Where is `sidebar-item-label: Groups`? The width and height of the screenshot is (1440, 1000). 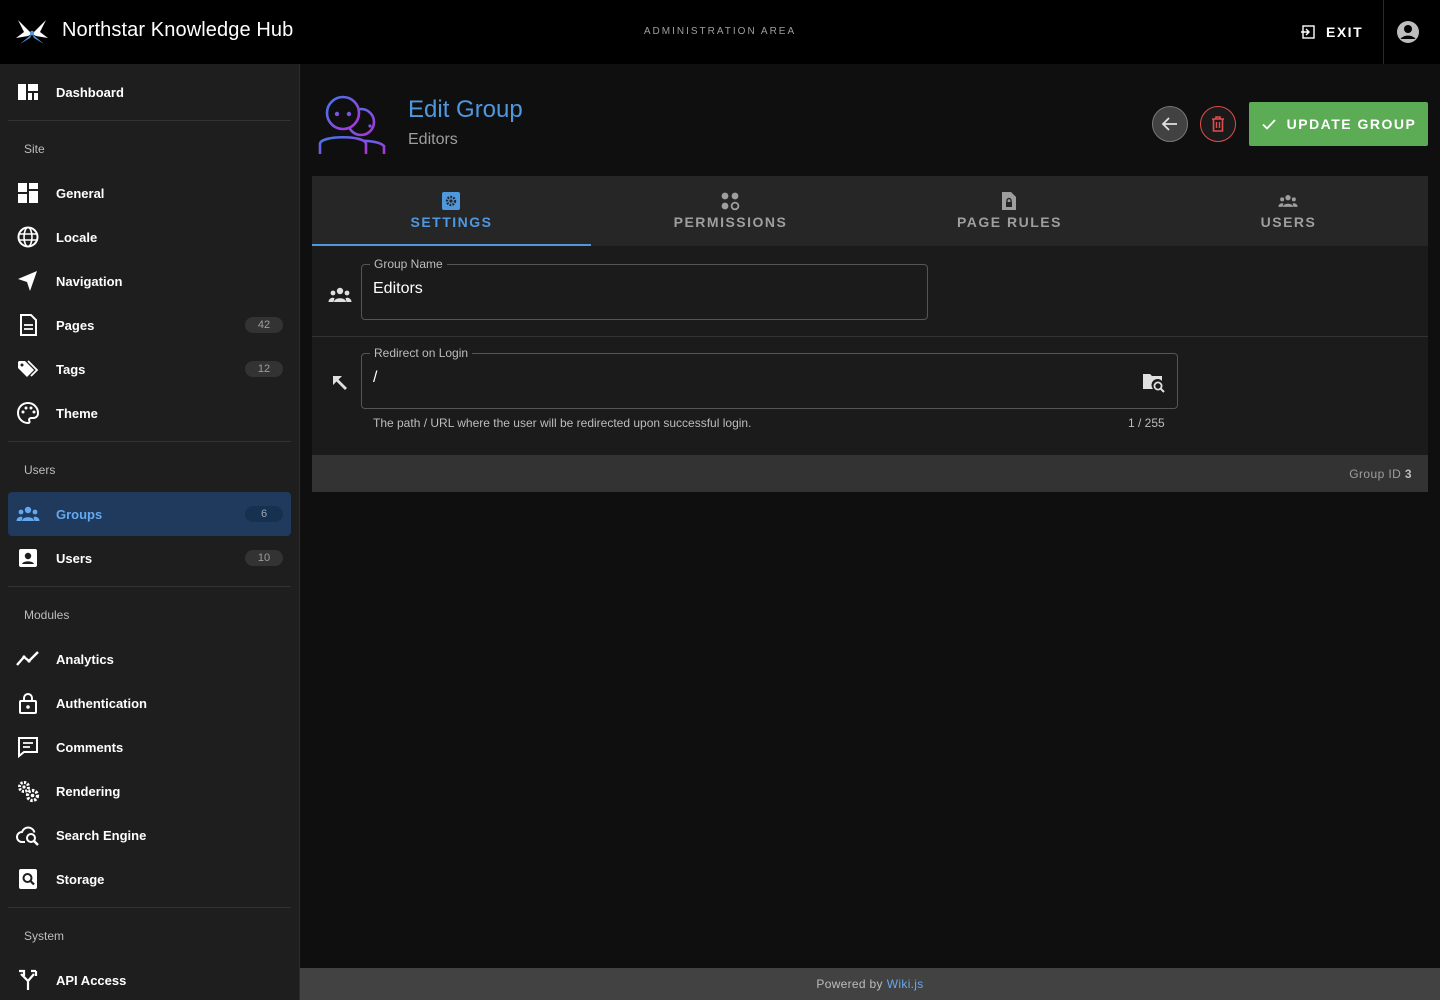 sidebar-item-label: Groups is located at coordinates (79, 514).